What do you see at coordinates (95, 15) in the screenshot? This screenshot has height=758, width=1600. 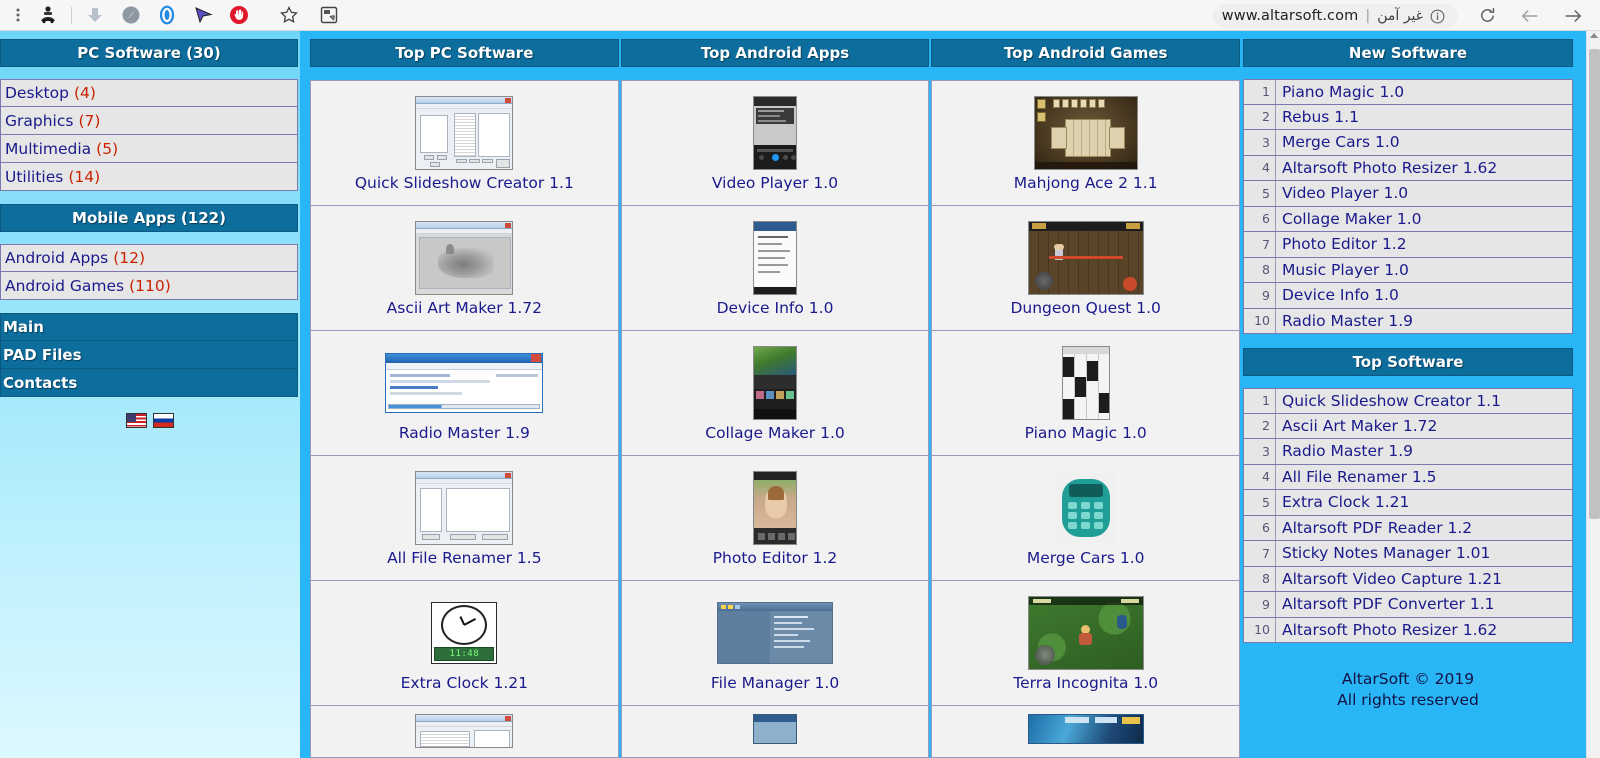 I see `download-icon` at bounding box center [95, 15].